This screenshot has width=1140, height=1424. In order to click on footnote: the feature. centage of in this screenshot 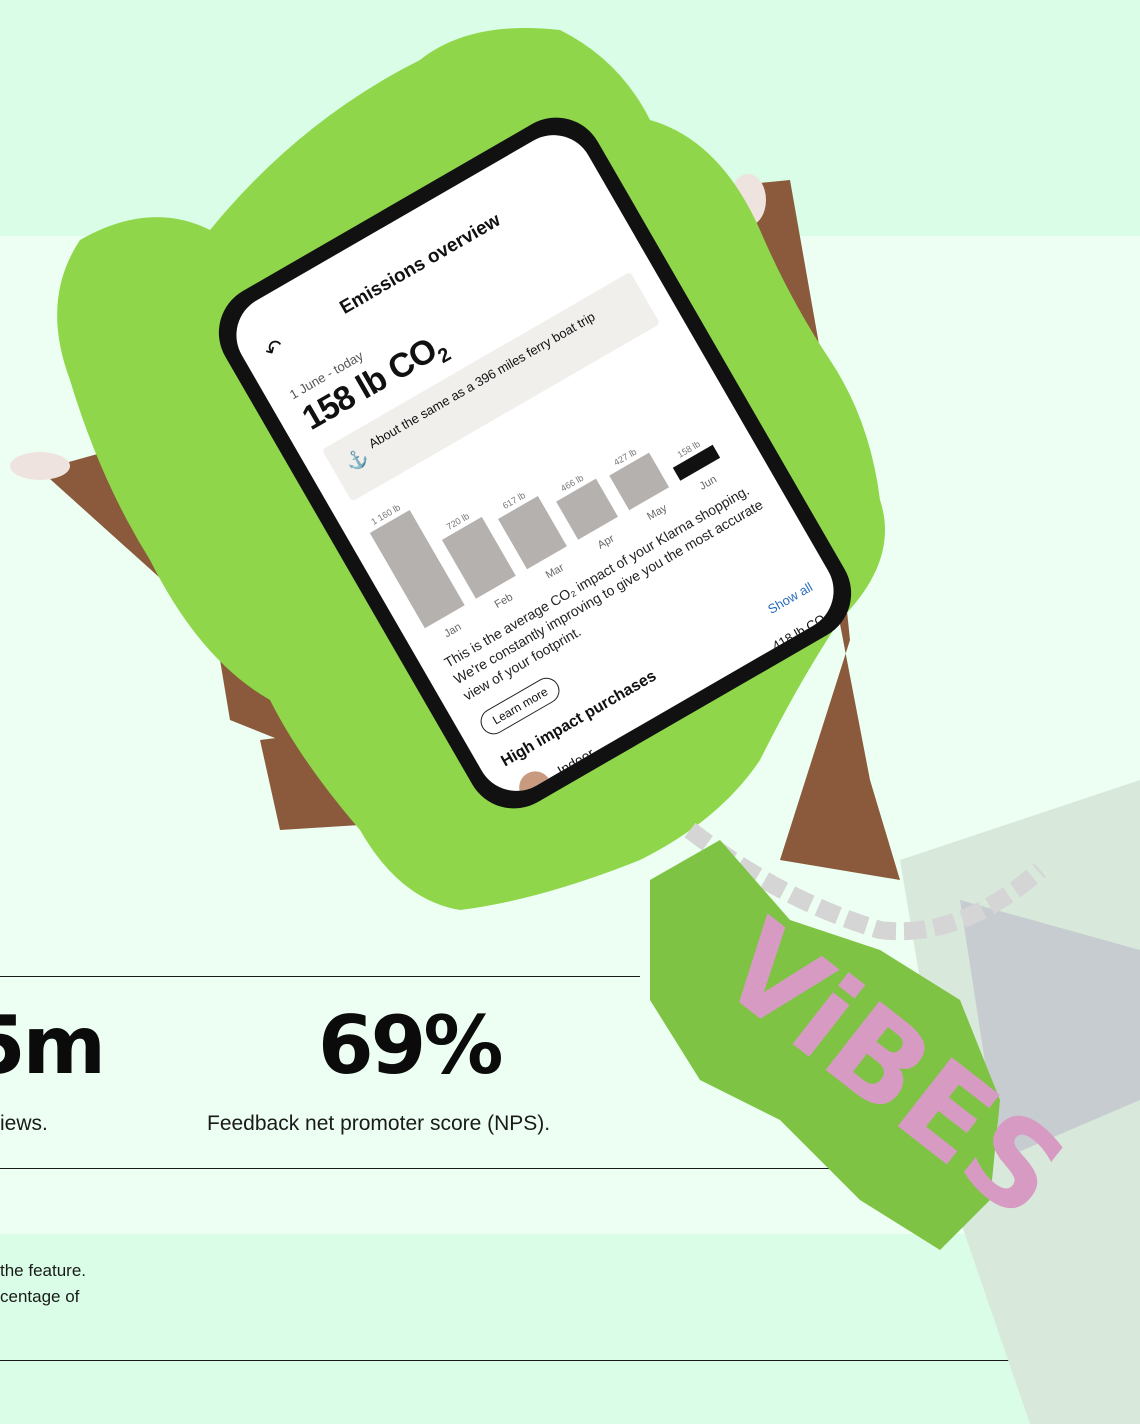, I will do `click(70, 1284)`.